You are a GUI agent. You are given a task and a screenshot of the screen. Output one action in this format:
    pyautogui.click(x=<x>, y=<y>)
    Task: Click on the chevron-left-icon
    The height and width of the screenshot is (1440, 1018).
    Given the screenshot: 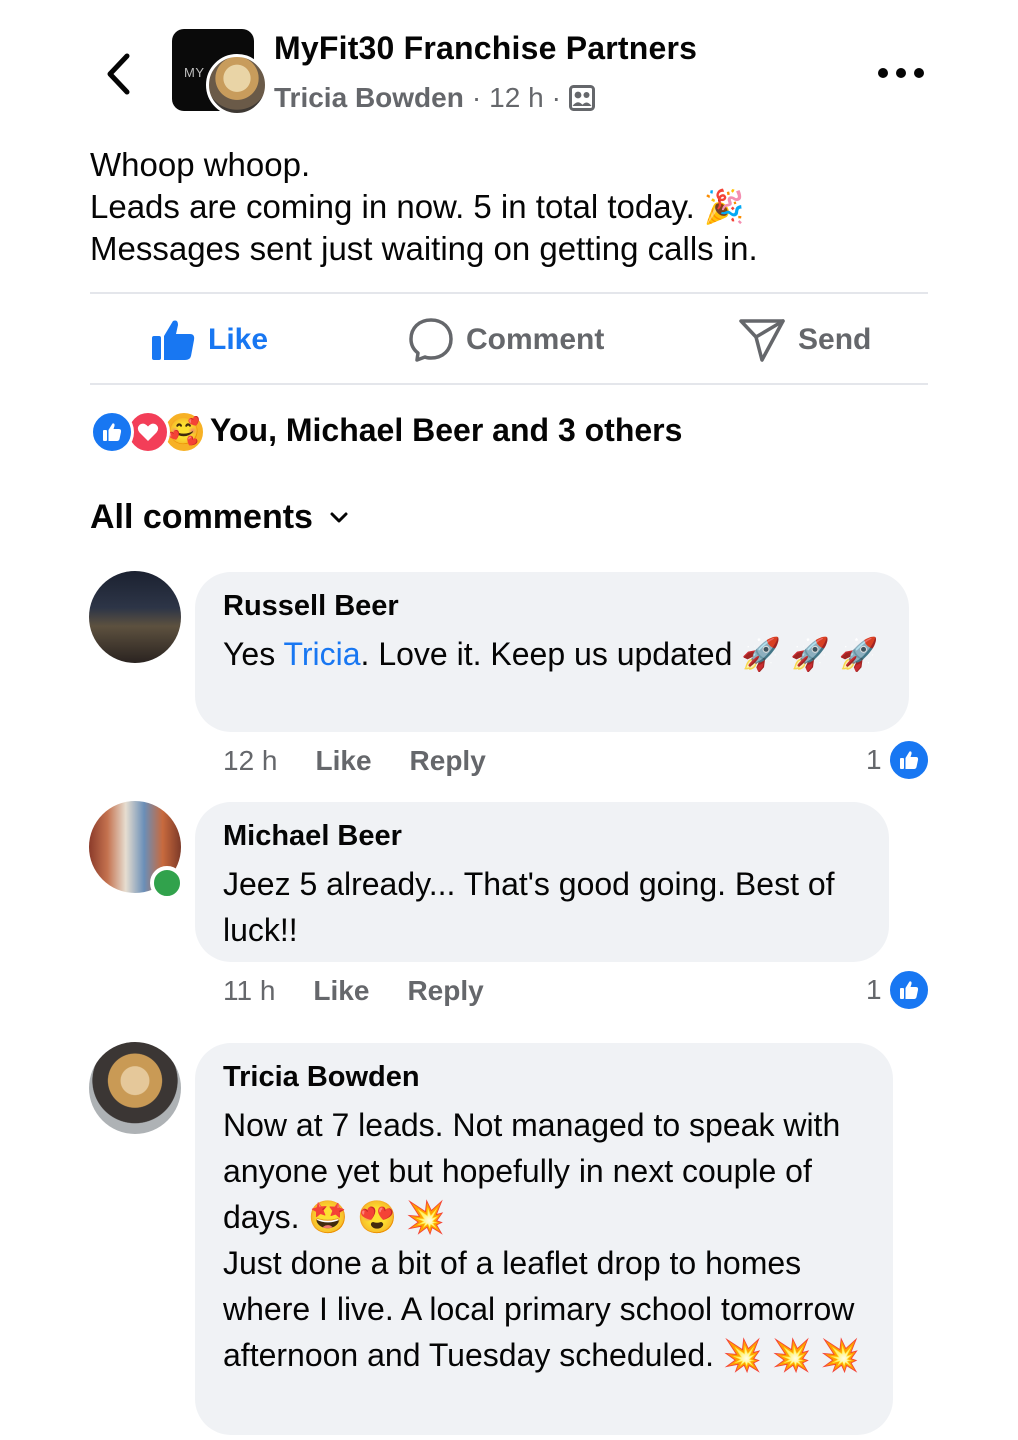 What is the action you would take?
    pyautogui.click(x=118, y=74)
    